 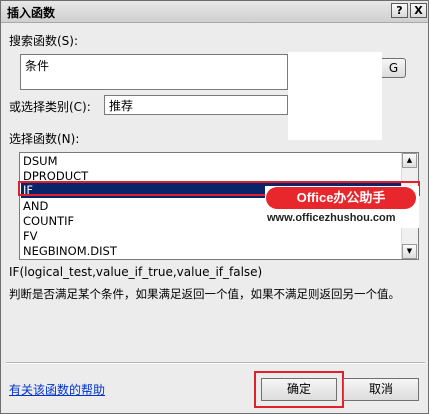 I want to click on scroll-up-arrow-icon: ▲, so click(x=409, y=160).